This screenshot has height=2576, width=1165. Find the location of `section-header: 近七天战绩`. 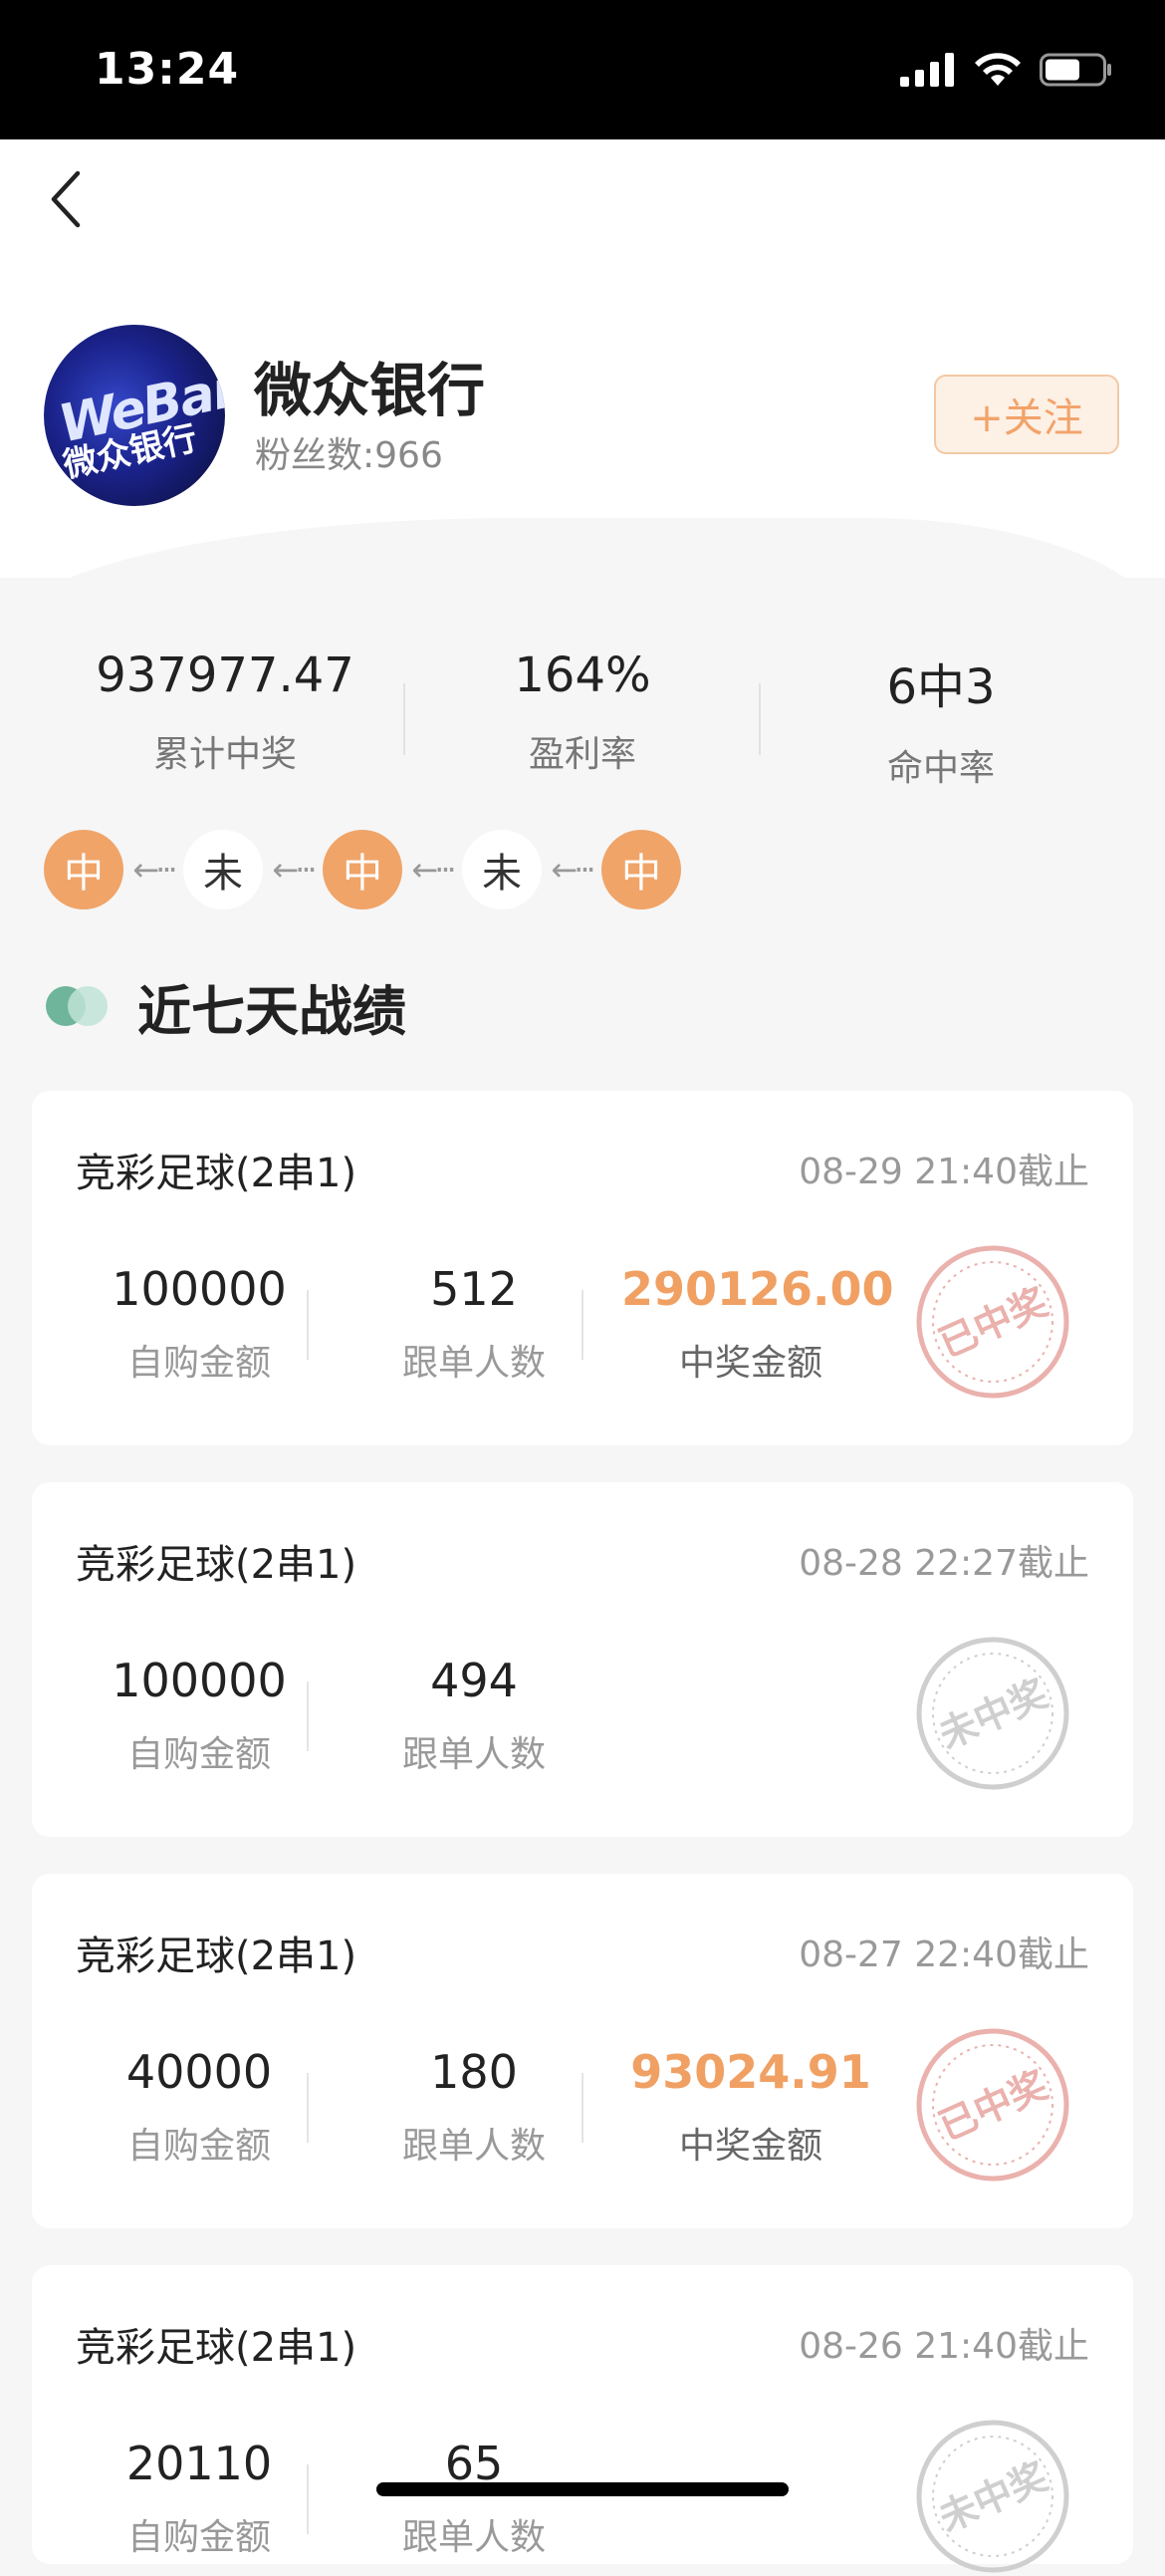

section-header: 近七天战绩 is located at coordinates (226, 1006).